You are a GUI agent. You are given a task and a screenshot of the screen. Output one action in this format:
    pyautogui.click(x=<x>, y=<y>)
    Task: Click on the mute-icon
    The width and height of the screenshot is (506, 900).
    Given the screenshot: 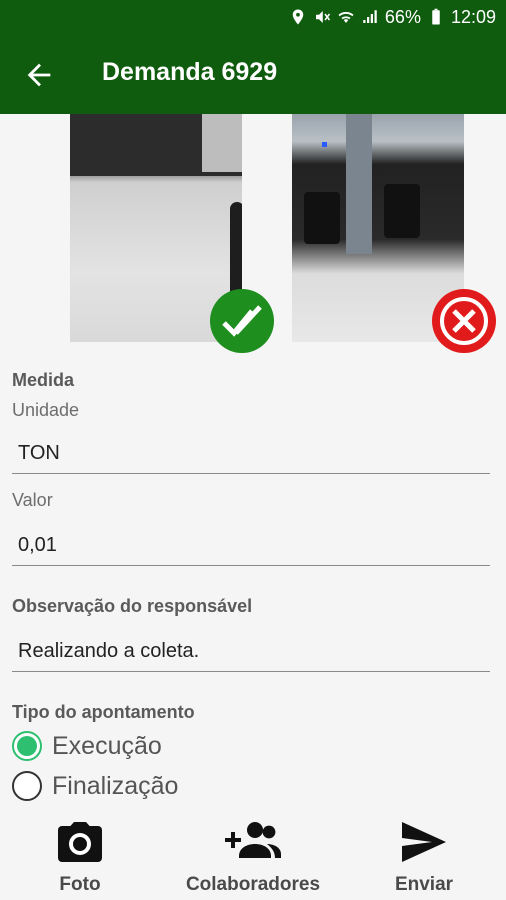 What is the action you would take?
    pyautogui.click(x=323, y=17)
    